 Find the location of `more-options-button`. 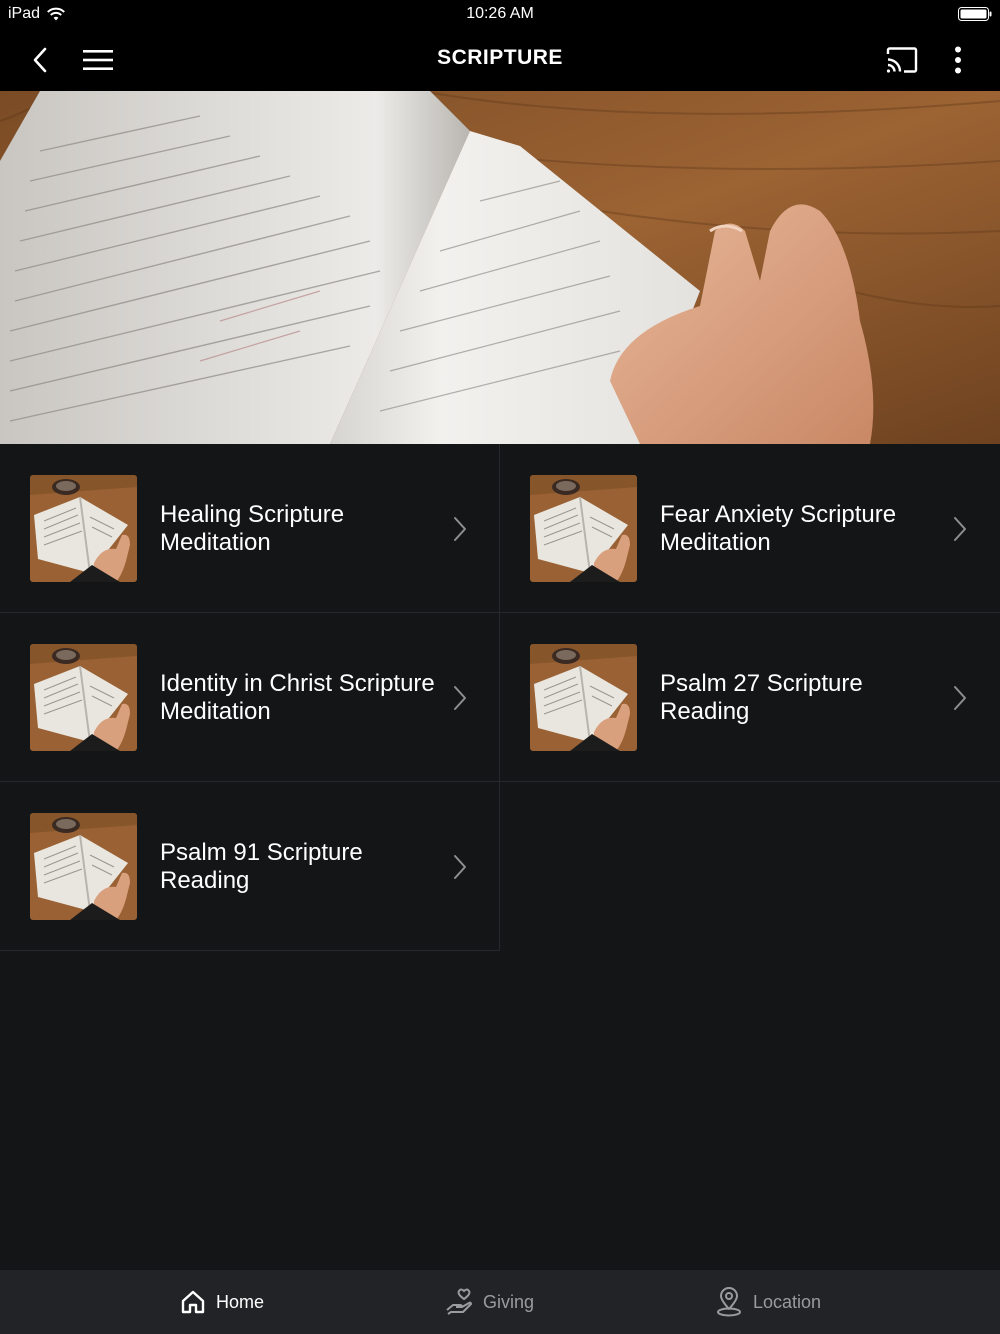

more-options-button is located at coordinates (958, 60).